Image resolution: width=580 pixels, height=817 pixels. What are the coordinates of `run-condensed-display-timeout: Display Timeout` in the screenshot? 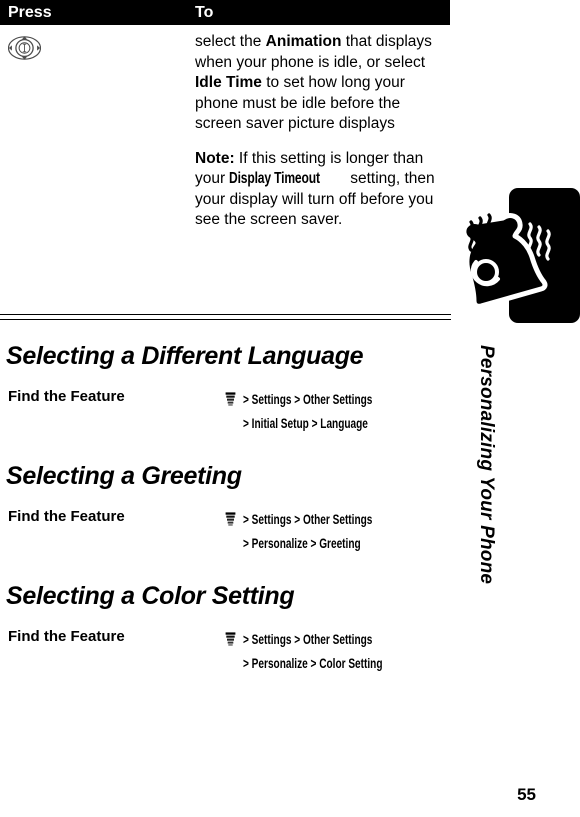 It's located at (275, 178).